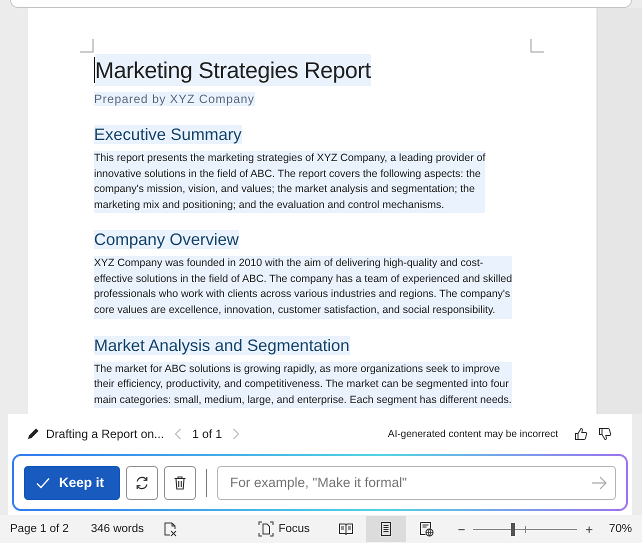  Describe the element at coordinates (168, 134) in the screenshot. I see `section-heading: Executive Summary` at that location.